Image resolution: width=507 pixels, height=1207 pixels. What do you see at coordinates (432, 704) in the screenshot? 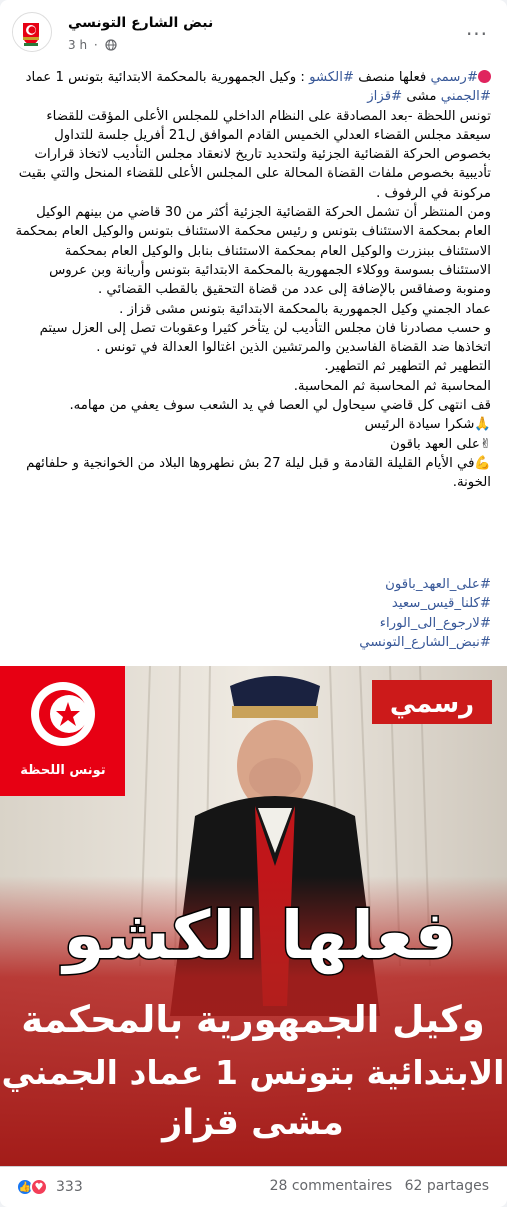
I see `image-badge: رسمي` at bounding box center [432, 704].